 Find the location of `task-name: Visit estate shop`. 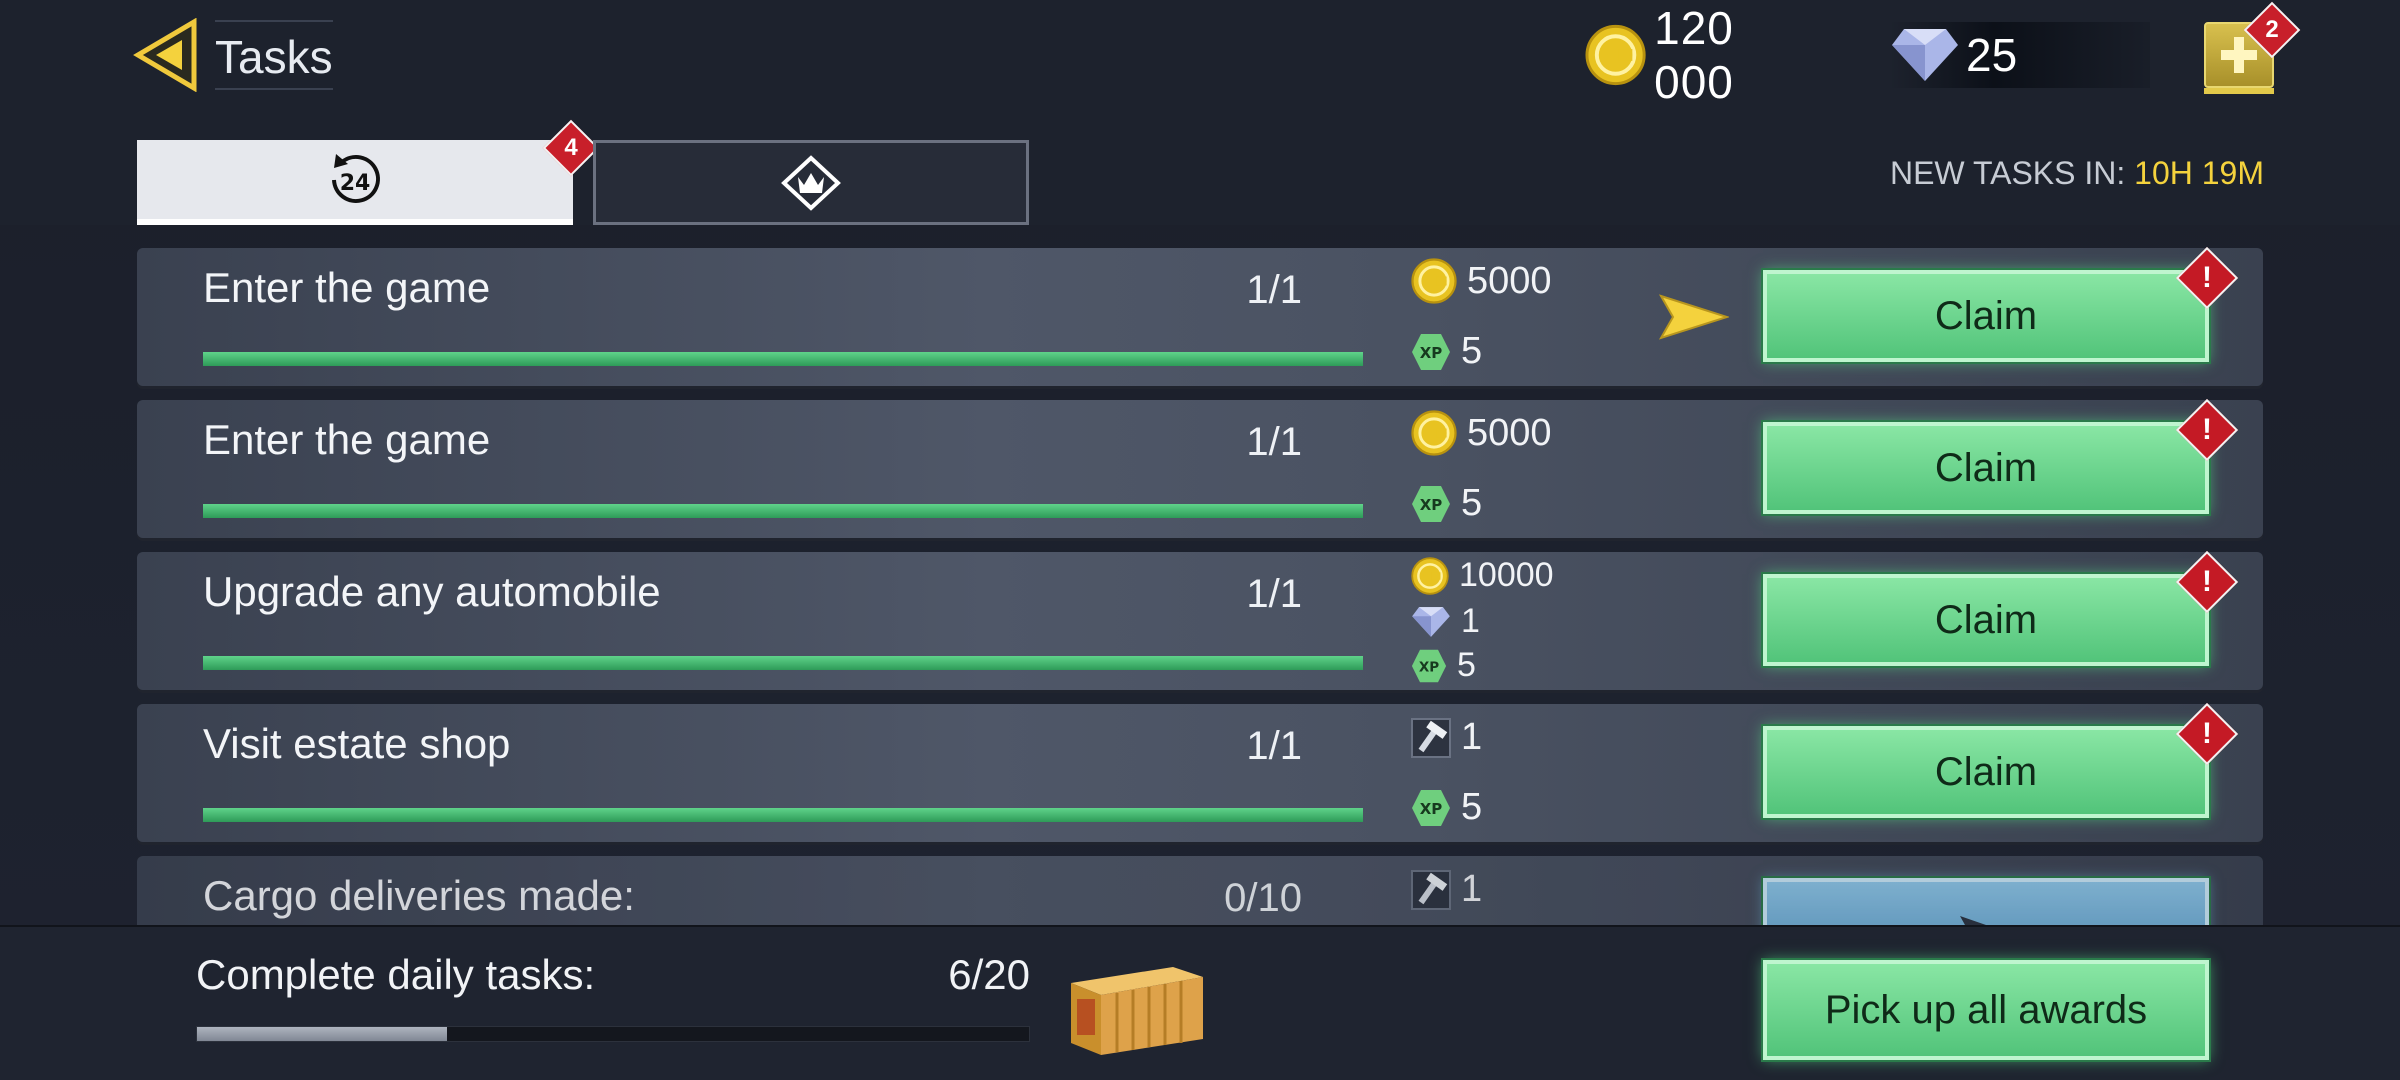

task-name: Visit estate shop is located at coordinates (357, 743).